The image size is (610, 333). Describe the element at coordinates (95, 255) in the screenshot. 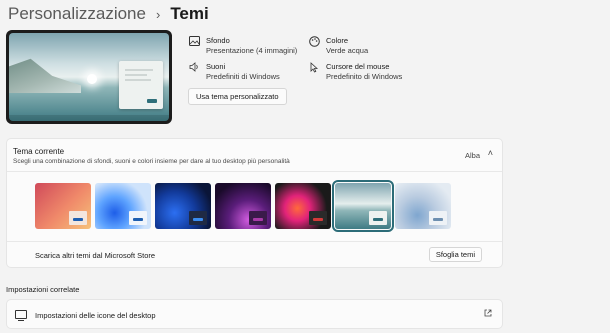

I see `store-label: Scarica altri temi dal Microsoft Store` at that location.